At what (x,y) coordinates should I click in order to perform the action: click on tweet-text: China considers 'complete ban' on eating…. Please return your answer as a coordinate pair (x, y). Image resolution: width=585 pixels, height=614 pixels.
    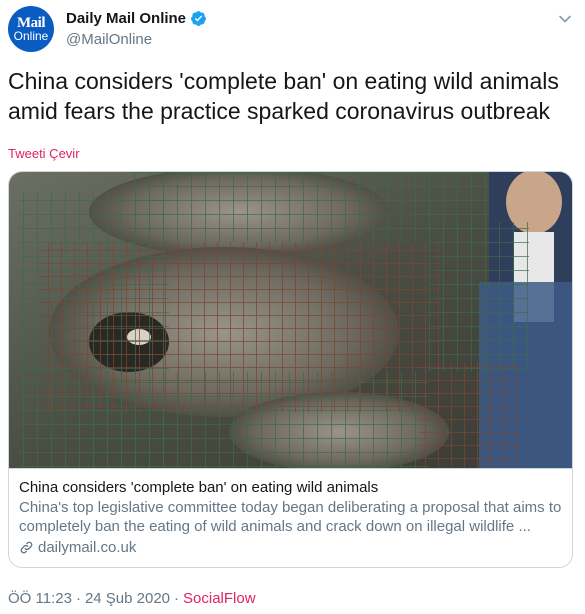
    Looking at the image, I should click on (283, 96).